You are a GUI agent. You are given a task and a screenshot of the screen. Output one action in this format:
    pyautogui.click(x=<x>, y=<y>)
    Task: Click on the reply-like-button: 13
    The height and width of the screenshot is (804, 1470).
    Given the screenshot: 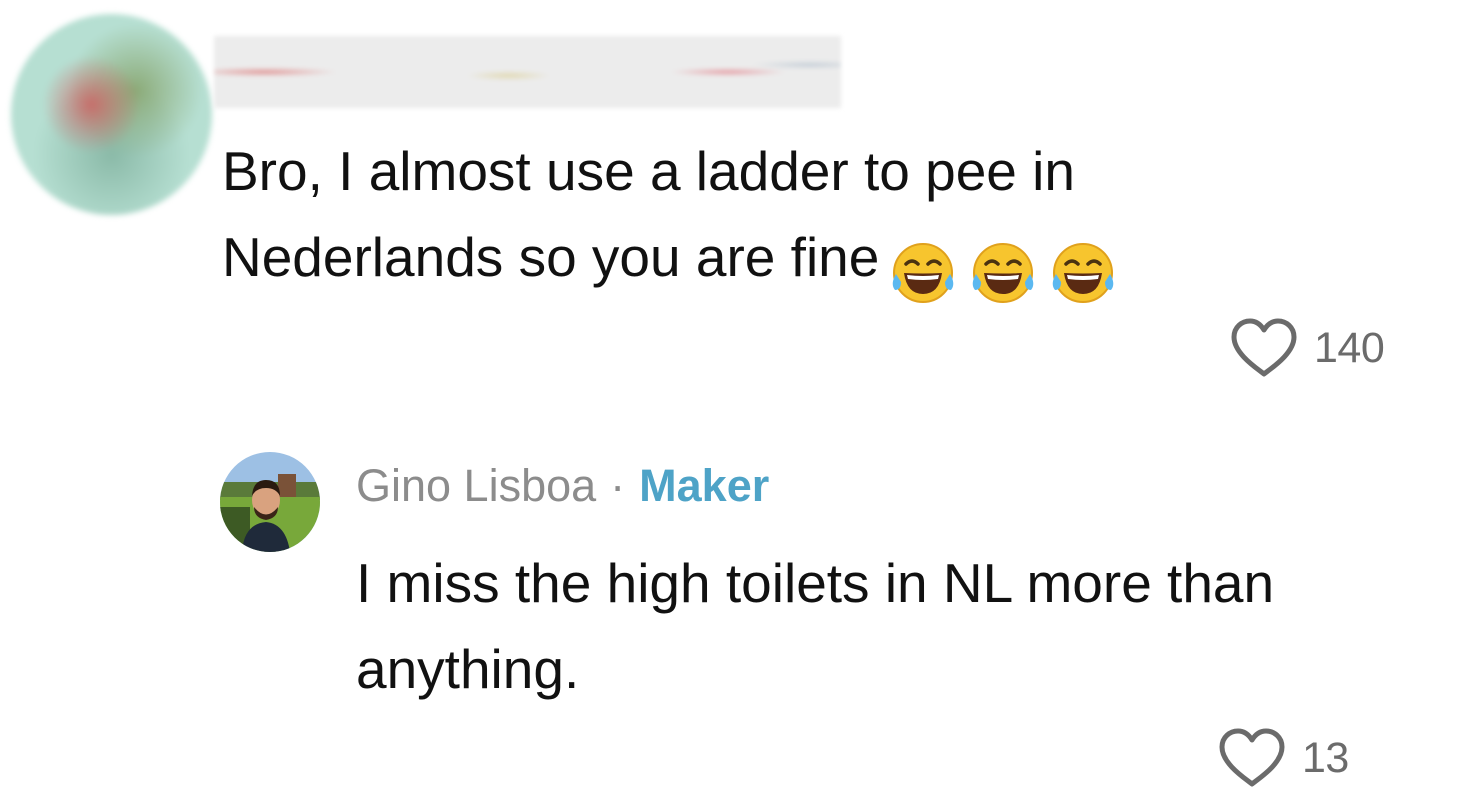 What is the action you would take?
    pyautogui.click(x=1282, y=758)
    